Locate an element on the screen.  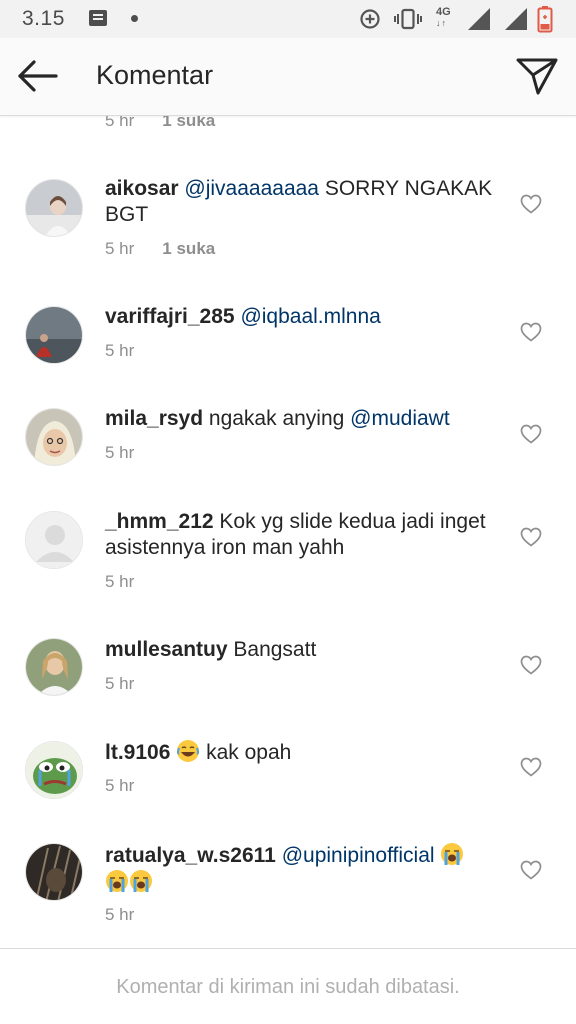
comment-text: variffajri_285 @iqbaal.mlnna is located at coordinates (302, 317).